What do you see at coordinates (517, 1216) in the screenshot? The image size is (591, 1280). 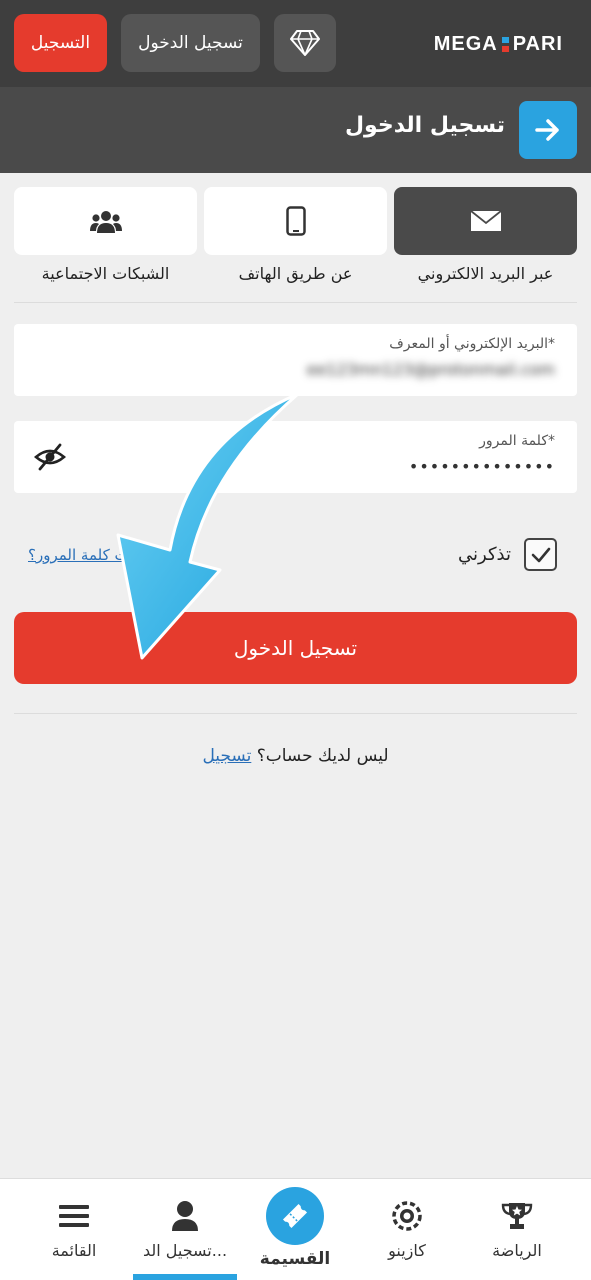 I see `trophy-icon` at bounding box center [517, 1216].